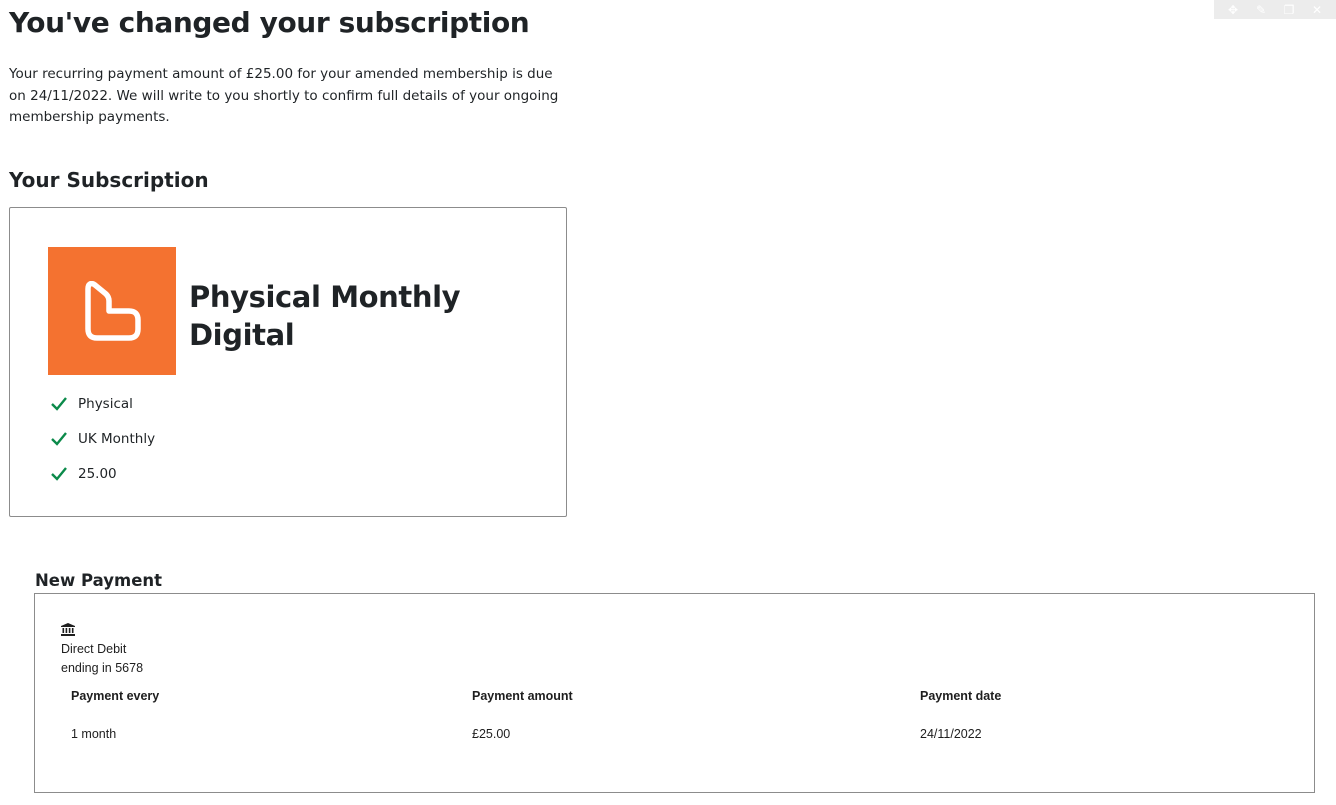 The width and height of the screenshot is (1336, 805). I want to click on payment-amount-value: £25.00, so click(491, 734).